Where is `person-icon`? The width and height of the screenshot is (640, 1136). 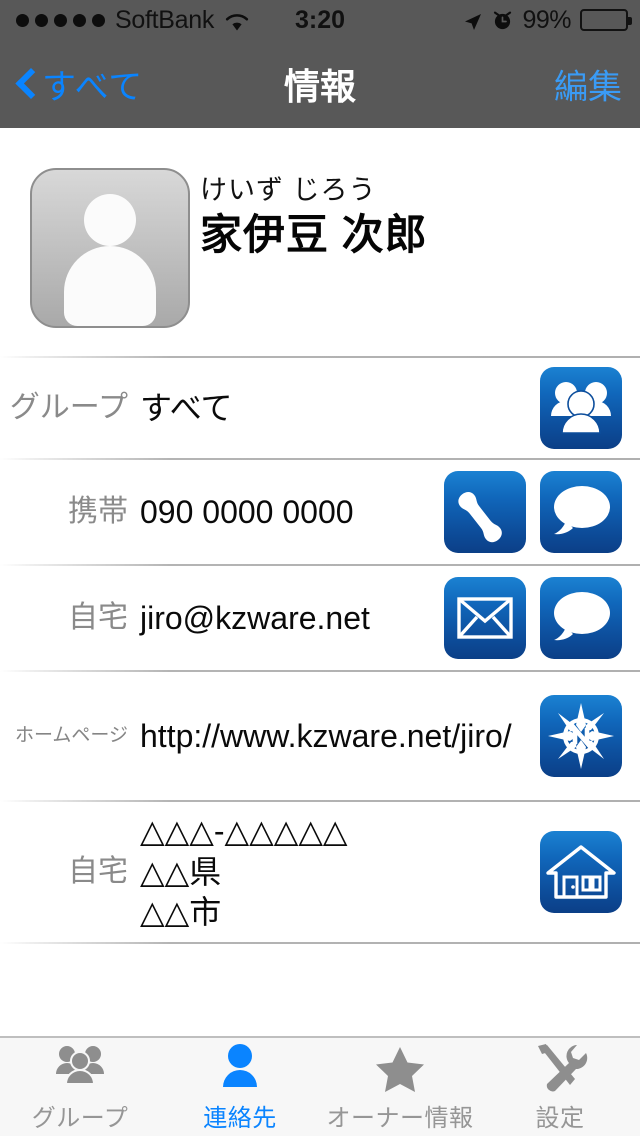 person-icon is located at coordinates (240, 1068).